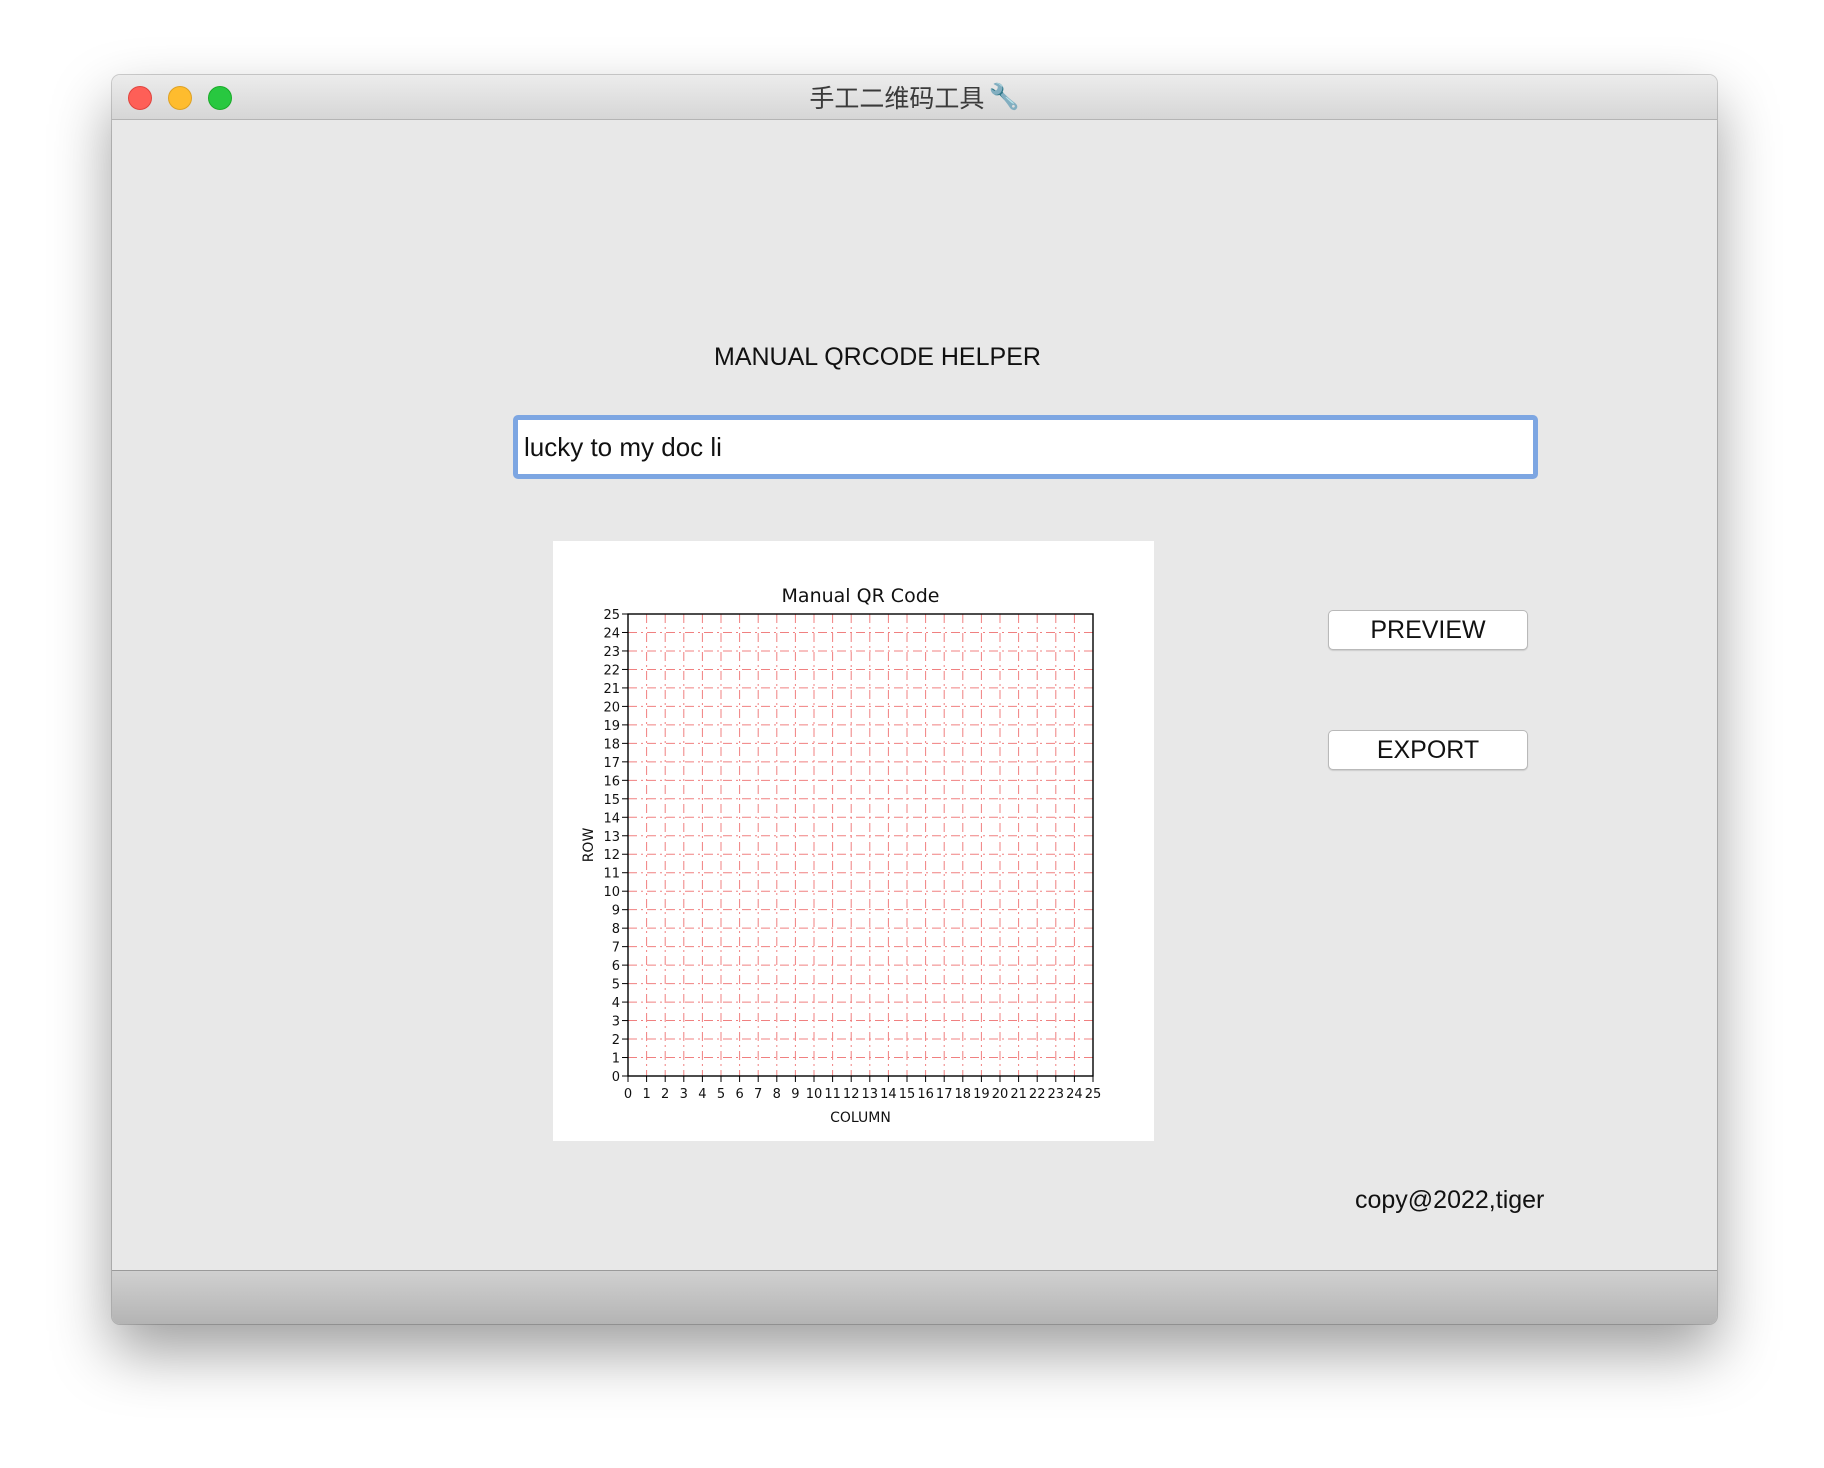 The image size is (1824, 1468). What do you see at coordinates (646, 1094) in the screenshot?
I see `x-tick-label: 1` at bounding box center [646, 1094].